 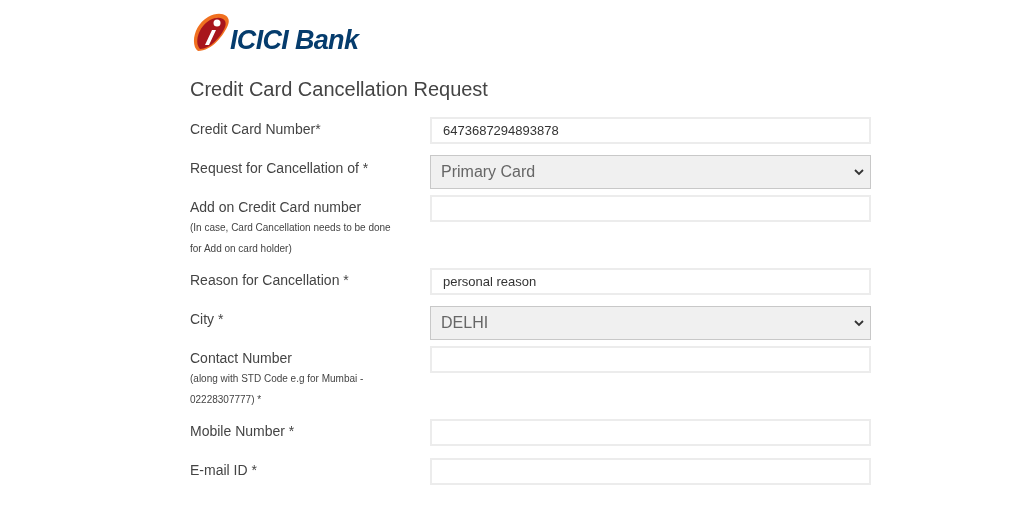 I want to click on field-label: Credit Card Number*, so click(x=256, y=129).